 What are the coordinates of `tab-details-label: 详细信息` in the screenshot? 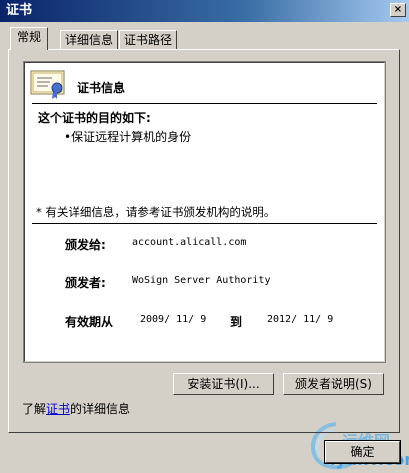 It's located at (89, 40).